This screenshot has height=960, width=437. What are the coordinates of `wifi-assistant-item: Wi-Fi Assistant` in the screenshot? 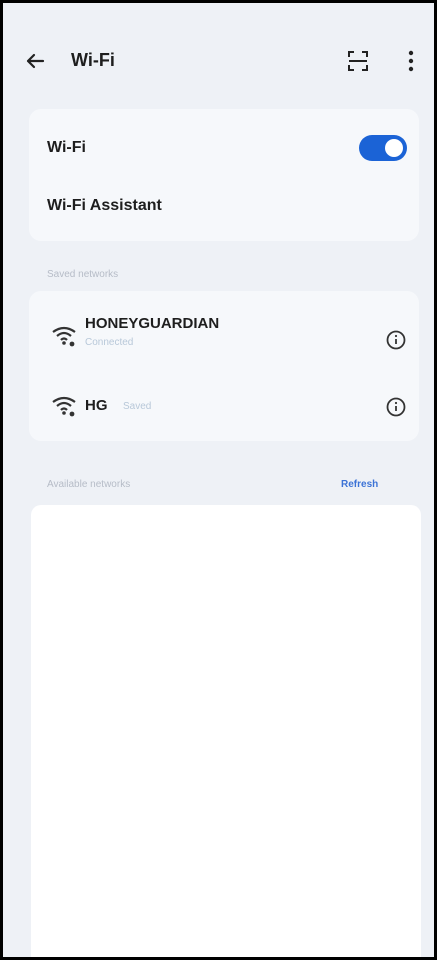 It's located at (104, 206).